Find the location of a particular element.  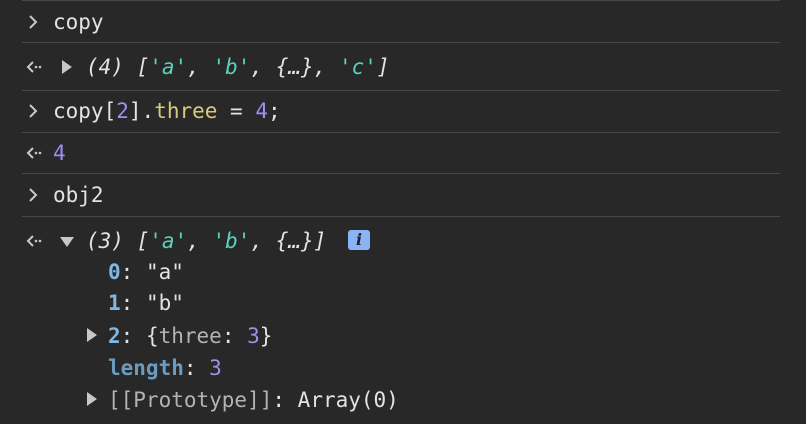

tree-key: 0 is located at coordinates (114, 272).